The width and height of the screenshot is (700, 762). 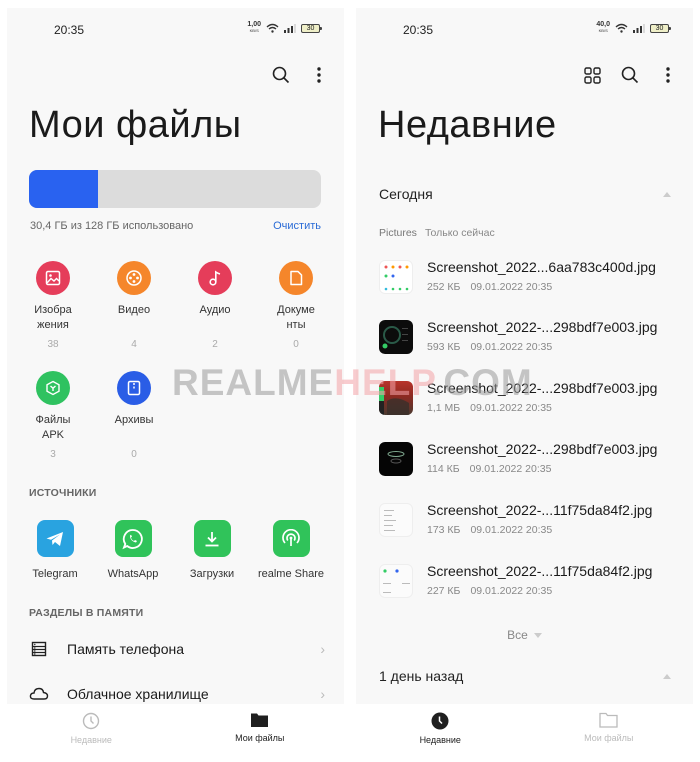 What do you see at coordinates (291, 537) in the screenshot?
I see `wireless-share-icon` at bounding box center [291, 537].